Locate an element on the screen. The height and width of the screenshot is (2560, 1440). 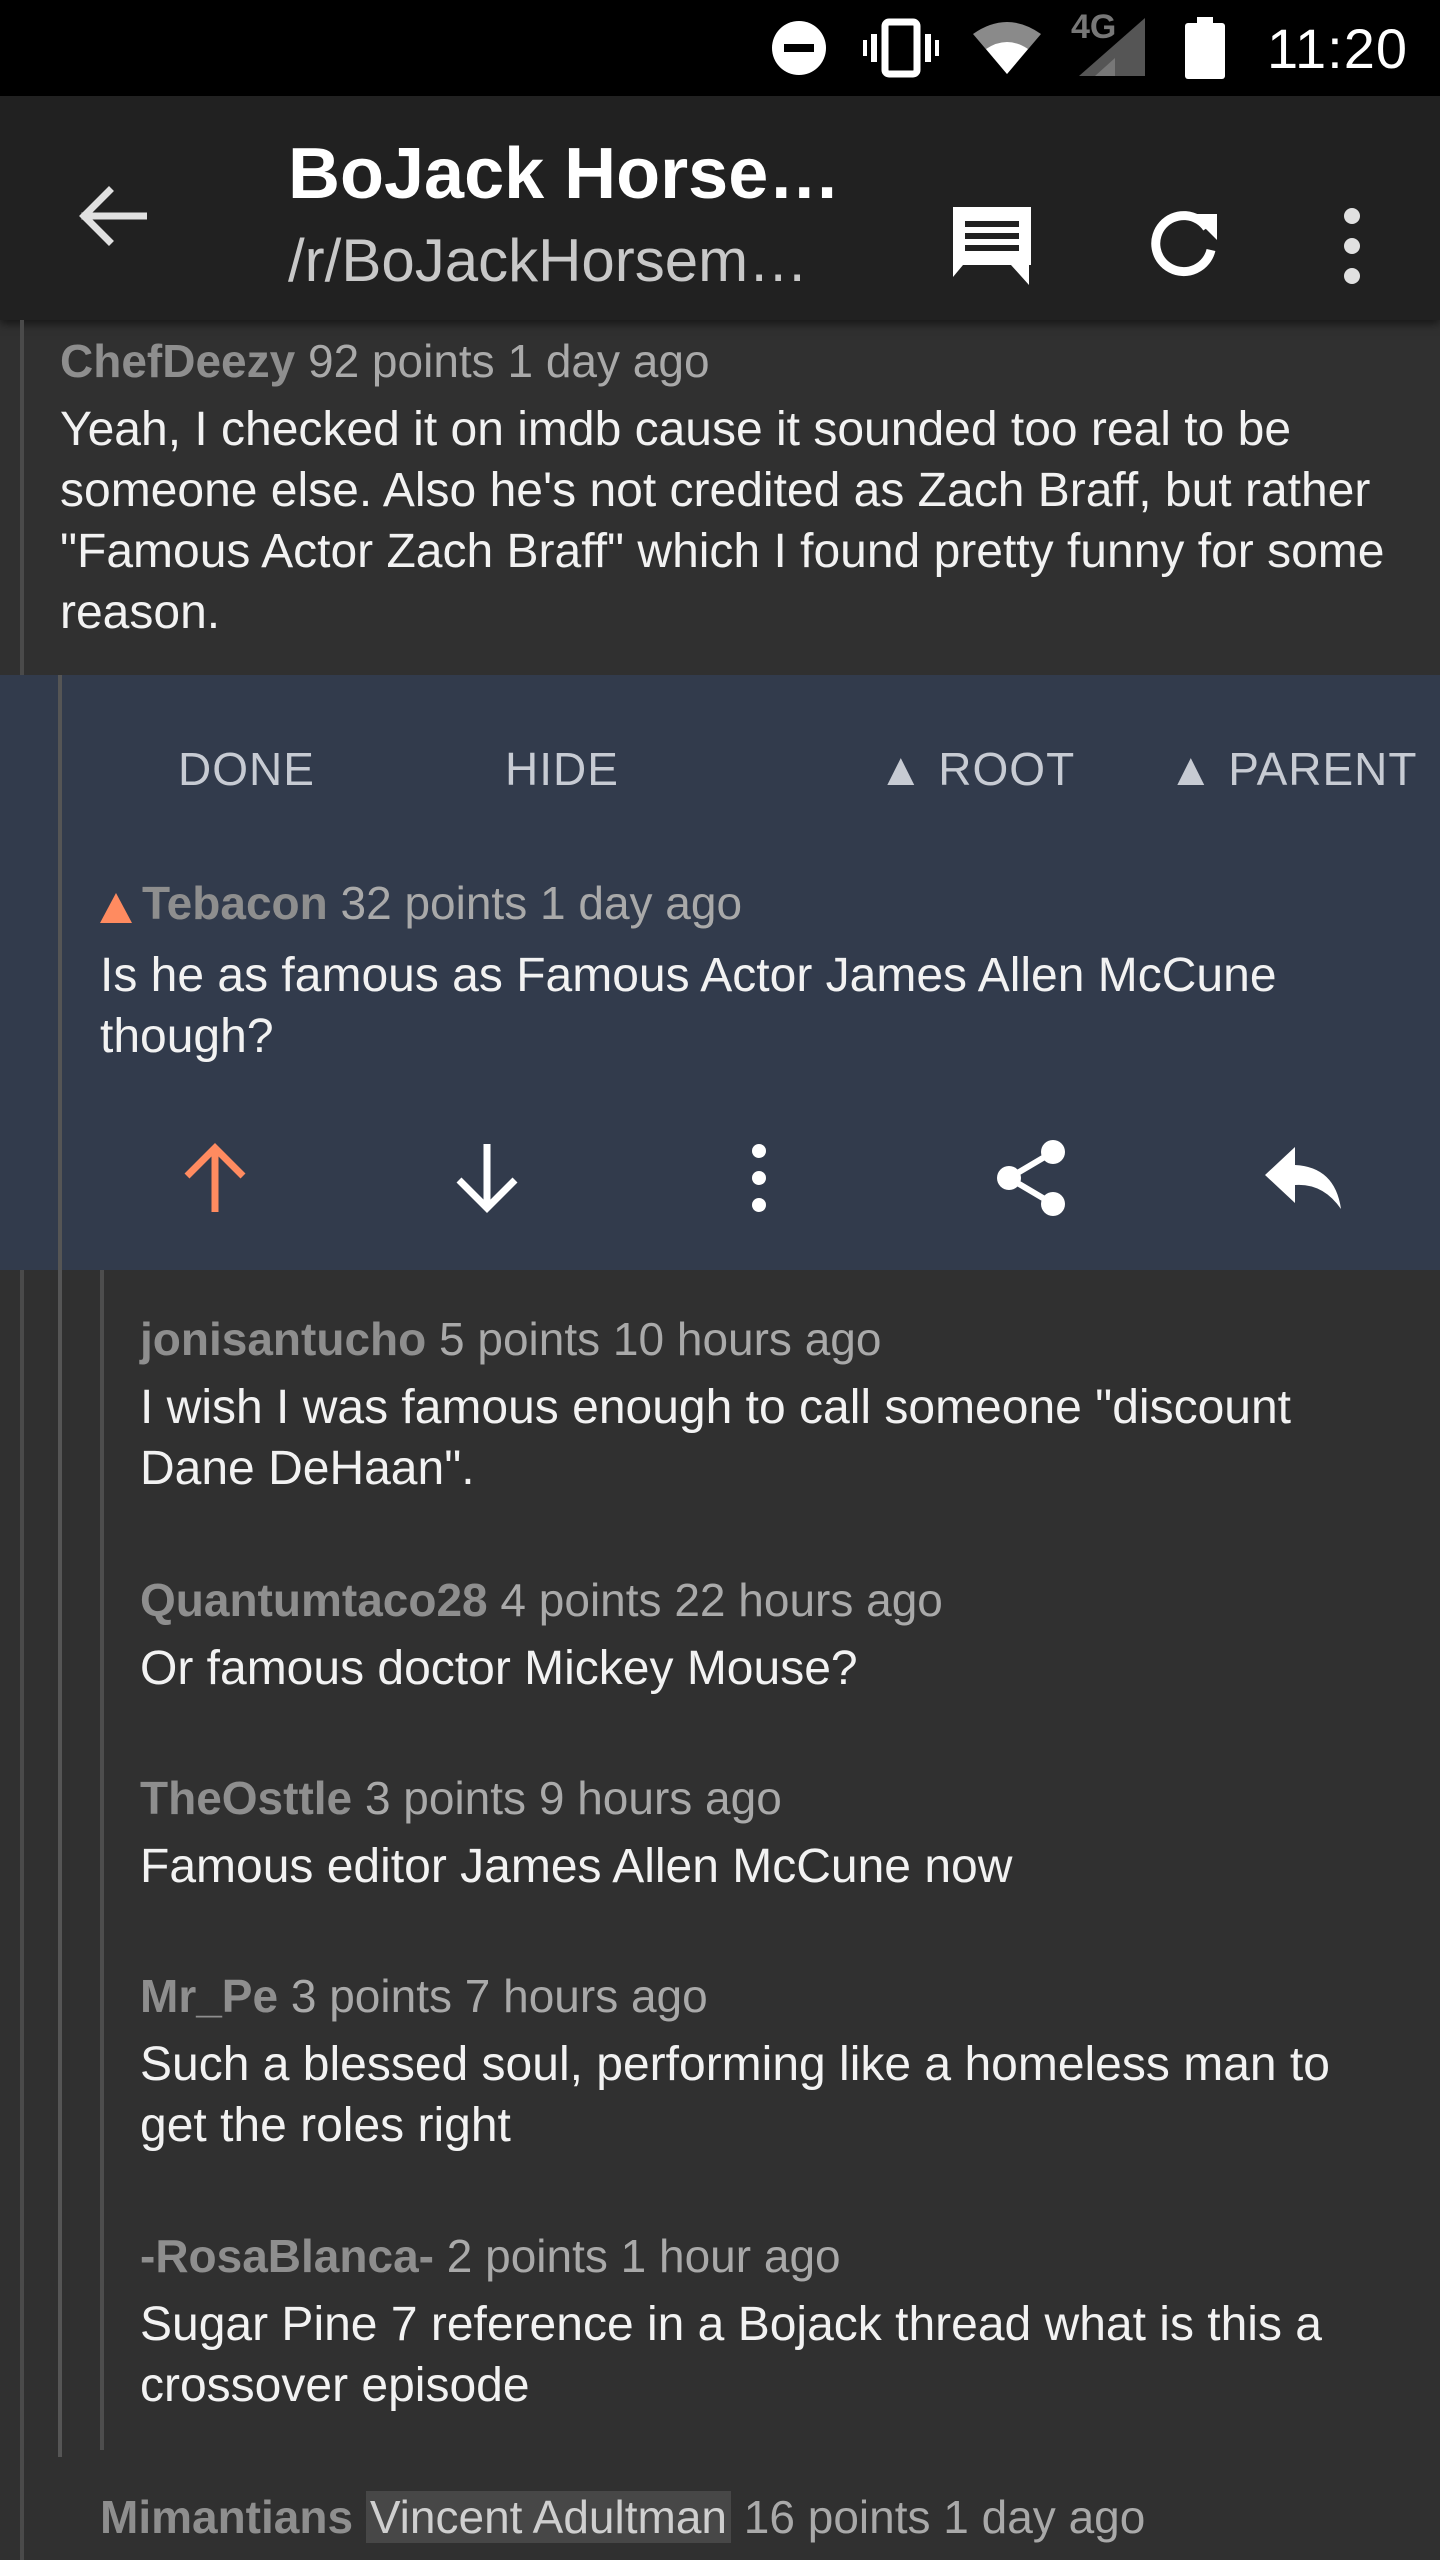
share-button is located at coordinates (1031, 1180).